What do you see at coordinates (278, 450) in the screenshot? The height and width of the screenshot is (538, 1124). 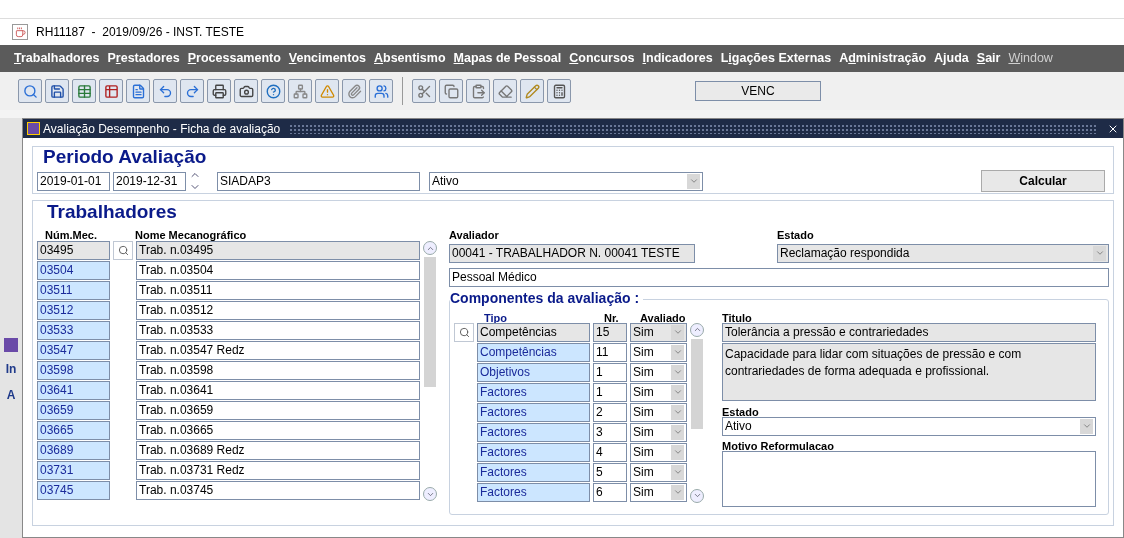 I see `employee-name-field: Trab. n.03689 Redz` at bounding box center [278, 450].